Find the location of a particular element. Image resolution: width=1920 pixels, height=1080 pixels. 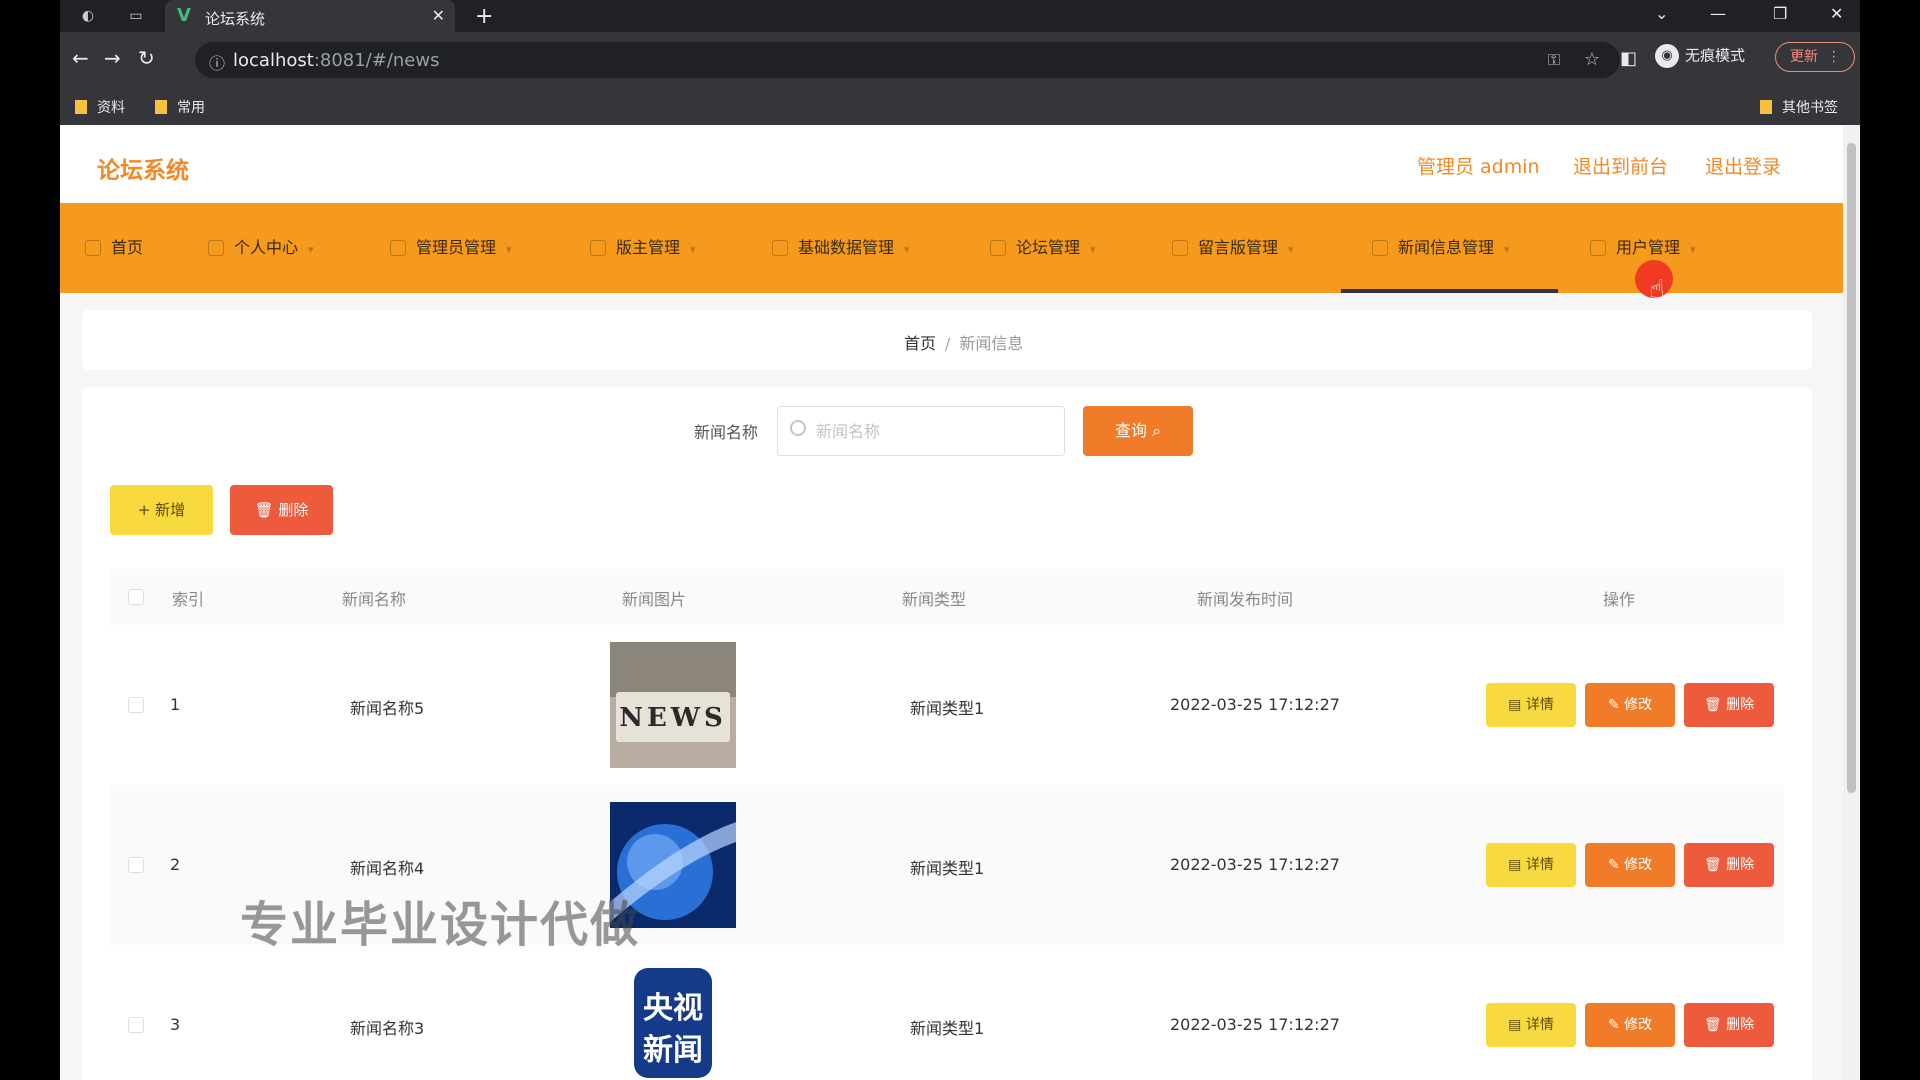

breadcrumb-home: 首页 is located at coordinates (920, 343).